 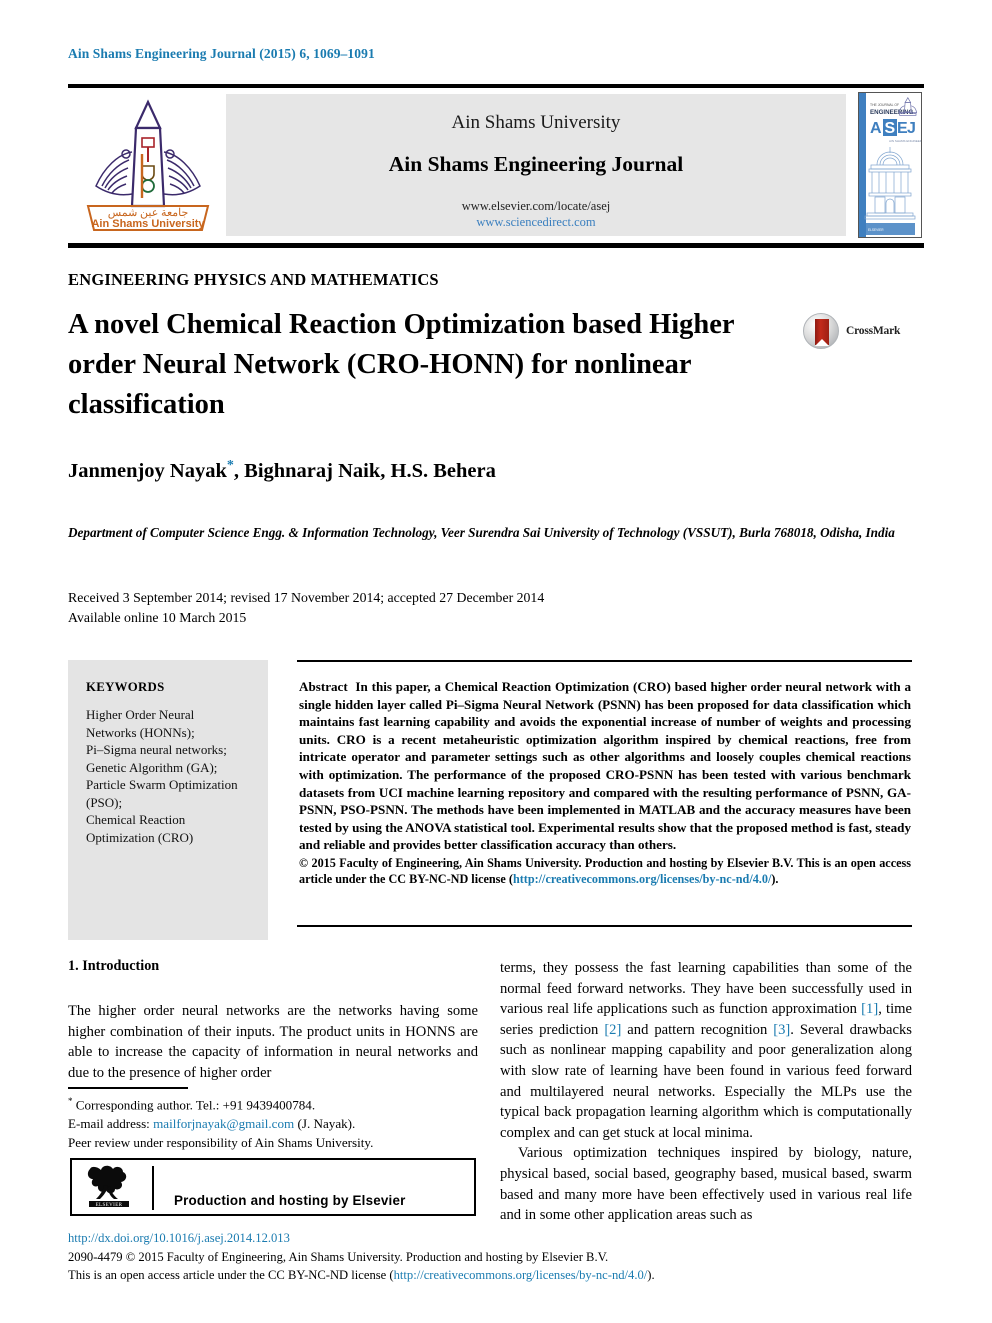 I want to click on article-section-kicker: ENGINEERING PHYSICS AND MATHEMATICS, so click(x=253, y=279).